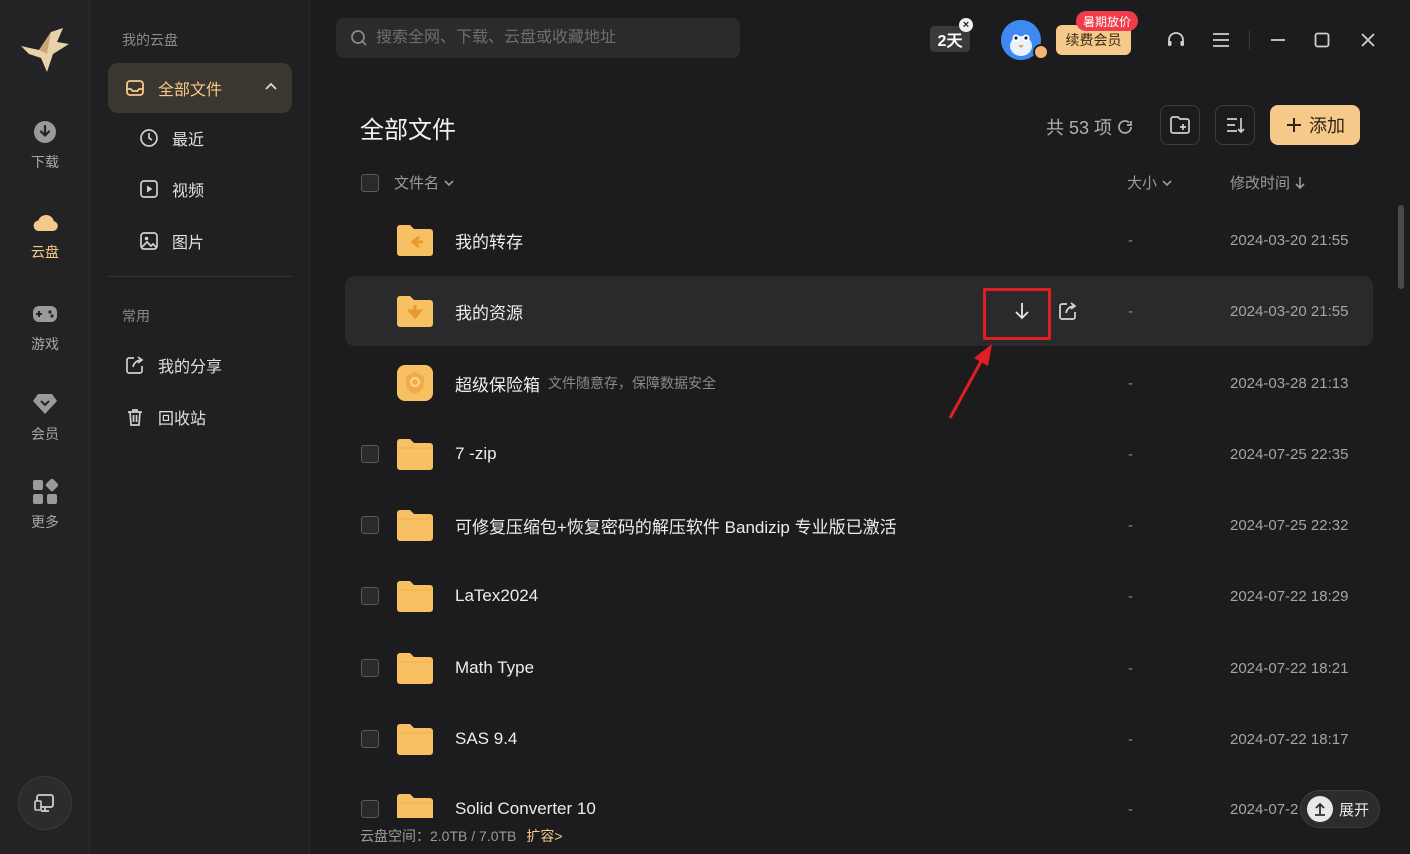 Image resolution: width=1410 pixels, height=854 pixels. Describe the element at coordinates (415, 240) in the screenshot. I see `transfer-folder-icon` at that location.